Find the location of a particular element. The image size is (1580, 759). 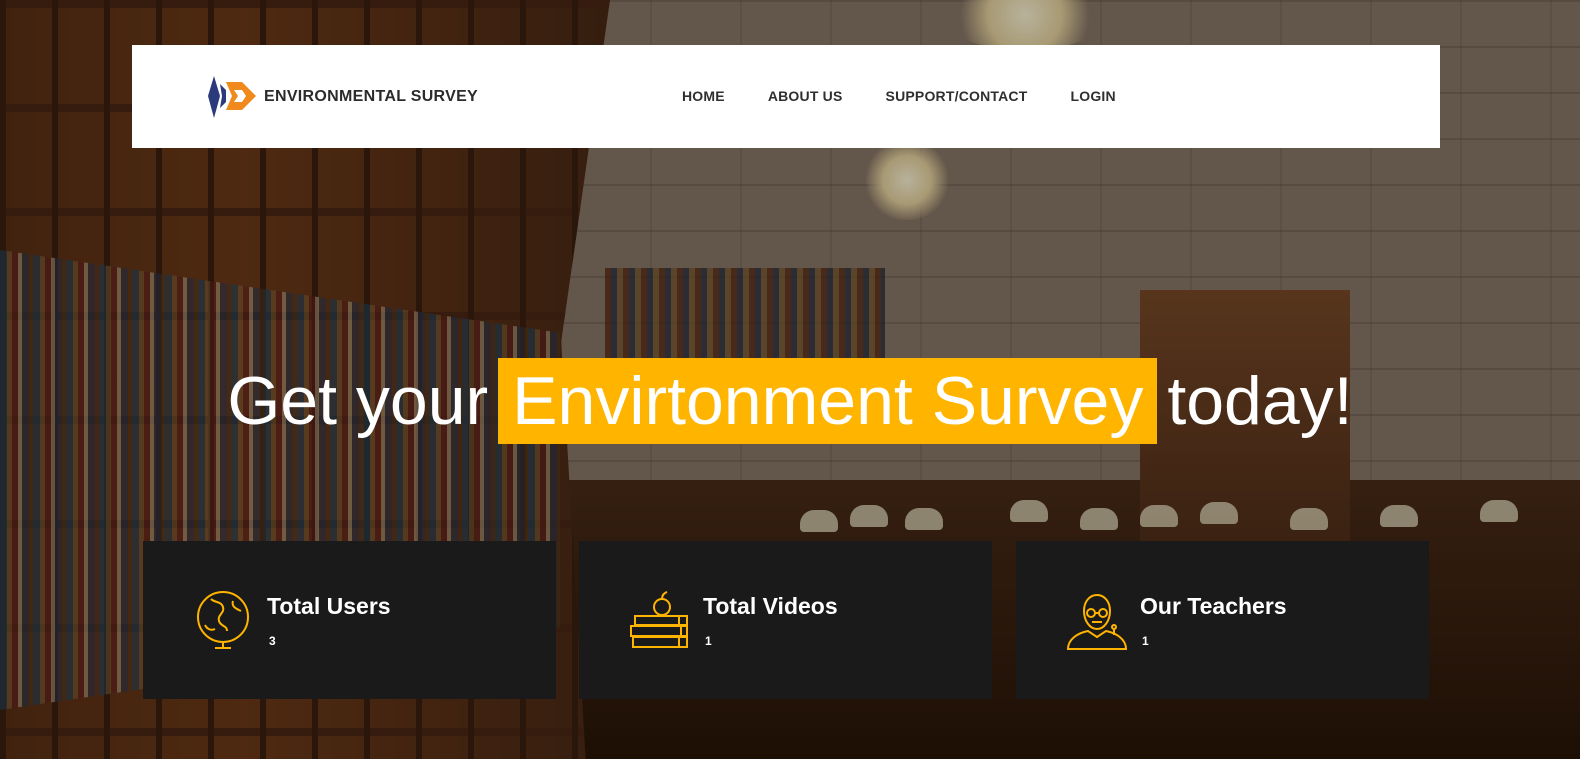

stat-title: Our Teachers is located at coordinates (1213, 606).